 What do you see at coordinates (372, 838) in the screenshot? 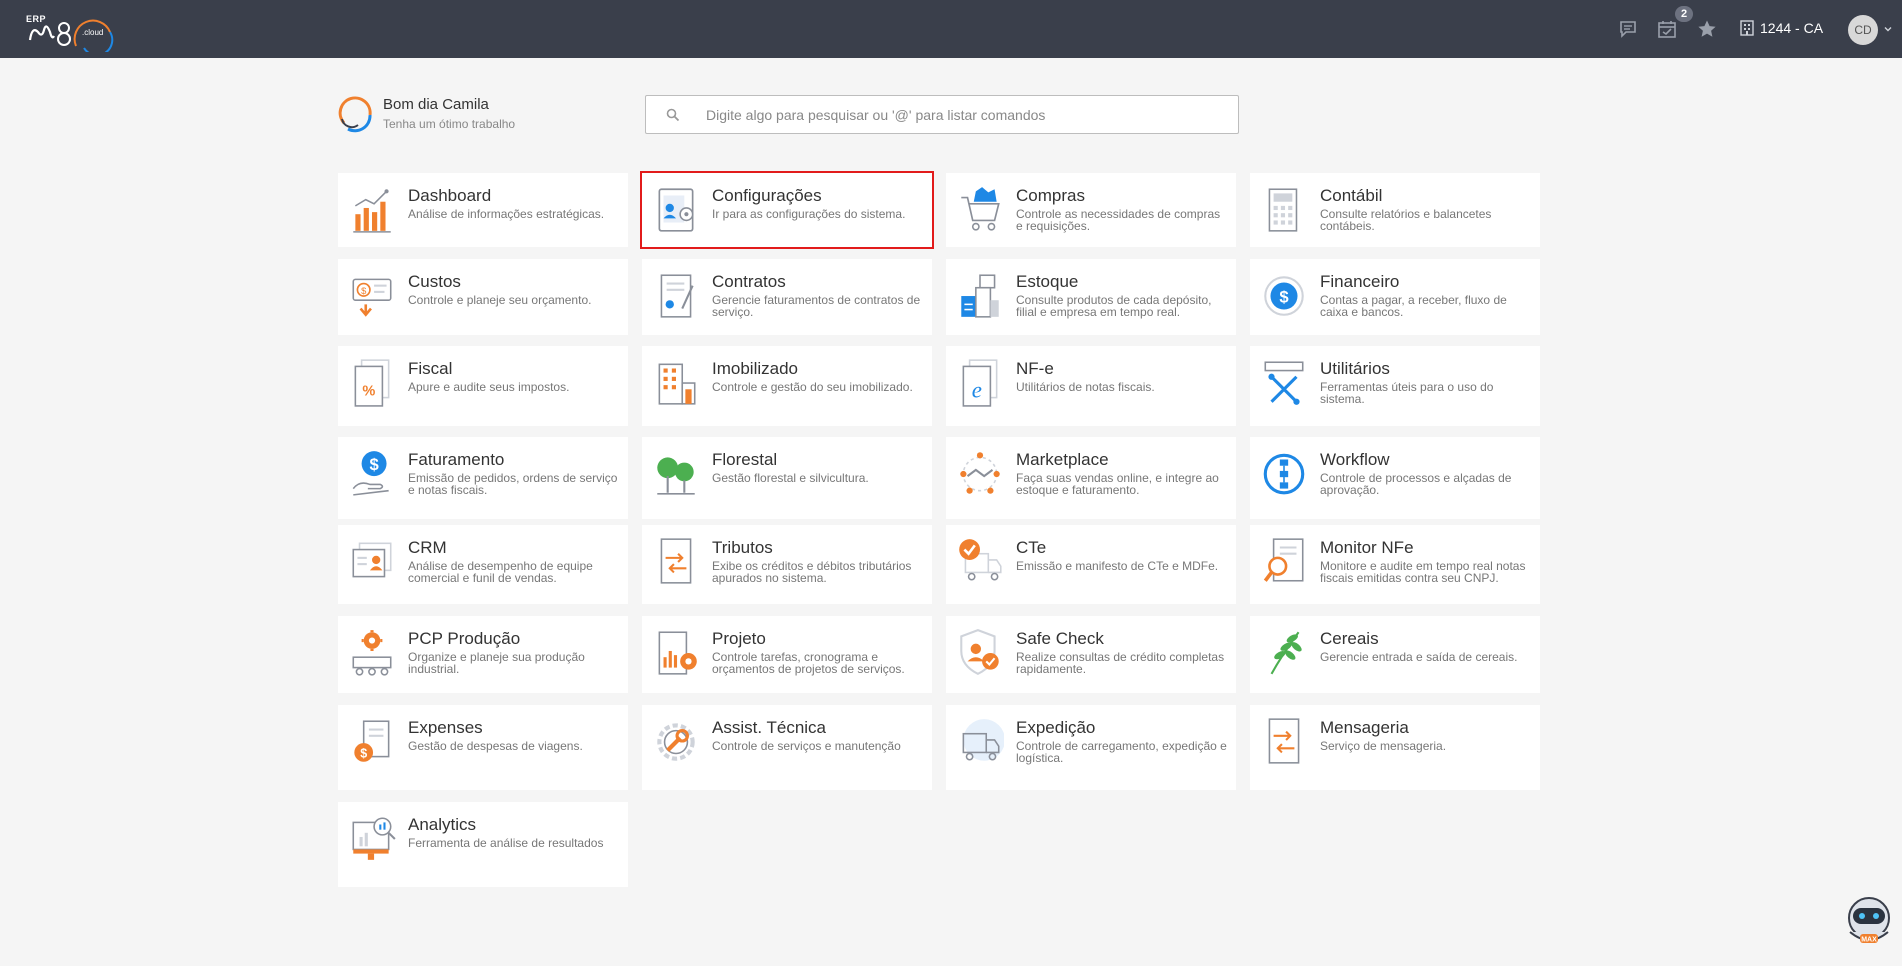
I see `analytics-monitor-icon` at bounding box center [372, 838].